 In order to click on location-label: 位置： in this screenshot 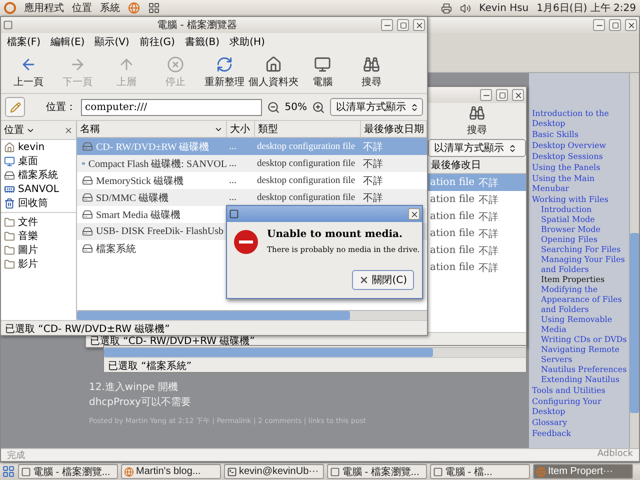, I will do `click(61, 107)`.